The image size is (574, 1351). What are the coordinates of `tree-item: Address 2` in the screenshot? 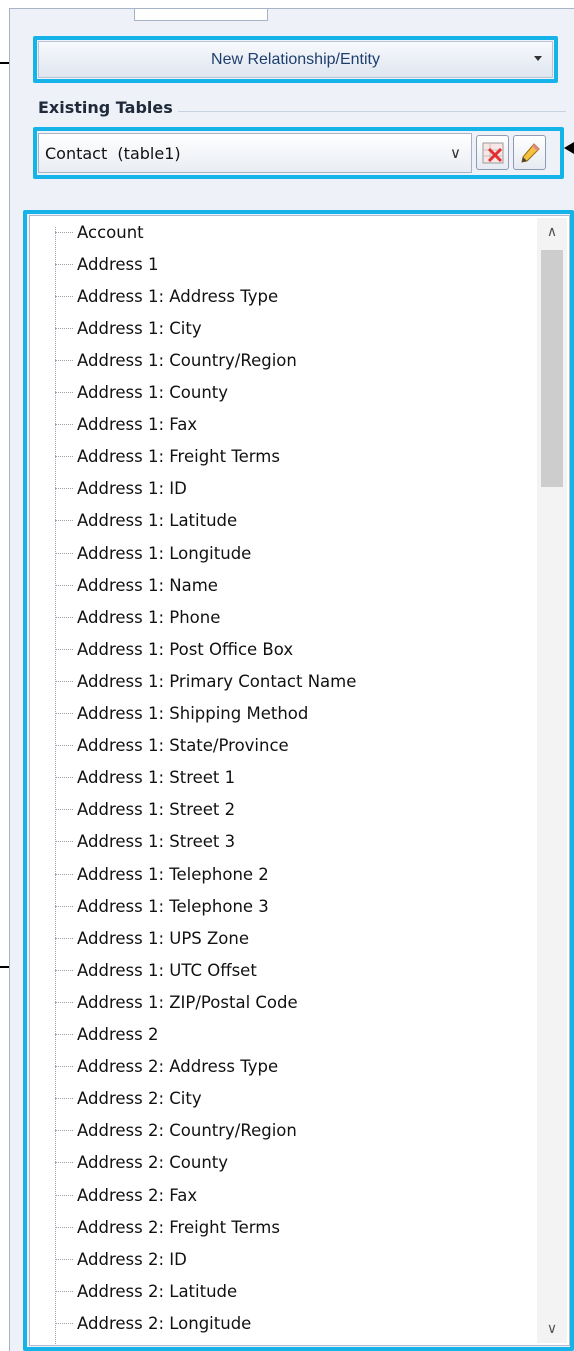 It's located at (106, 1035).